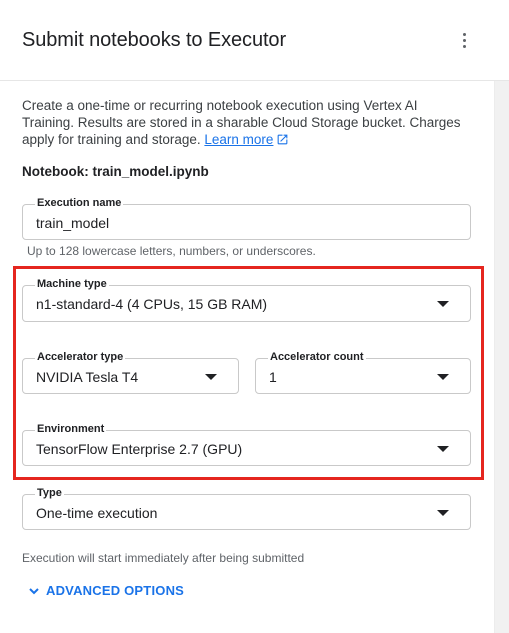 This screenshot has height=633, width=509. I want to click on environment-label: Environment, so click(71, 429).